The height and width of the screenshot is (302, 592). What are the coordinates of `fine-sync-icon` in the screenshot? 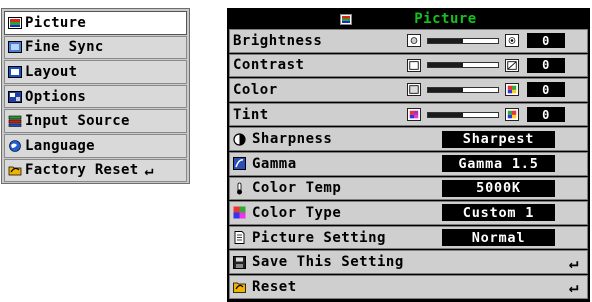 It's located at (15, 47).